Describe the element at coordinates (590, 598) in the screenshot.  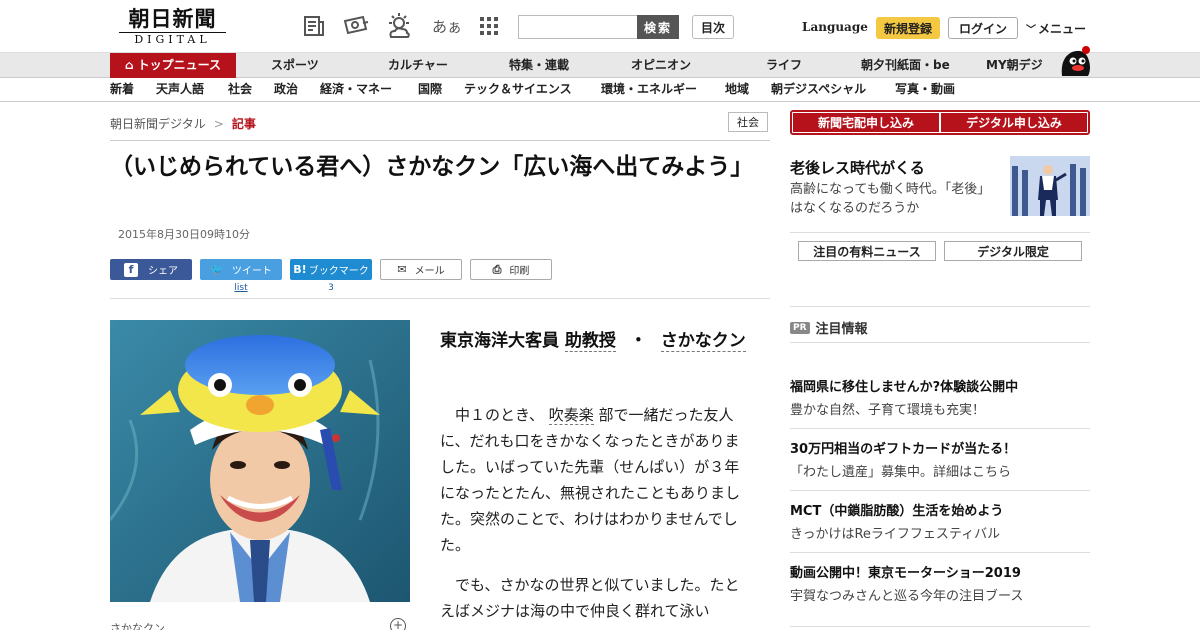
I see `paragraph-text: でも、さかなの世界と似ていました。たとえばメジナは海の中で仲良く群れて泳い` at that location.